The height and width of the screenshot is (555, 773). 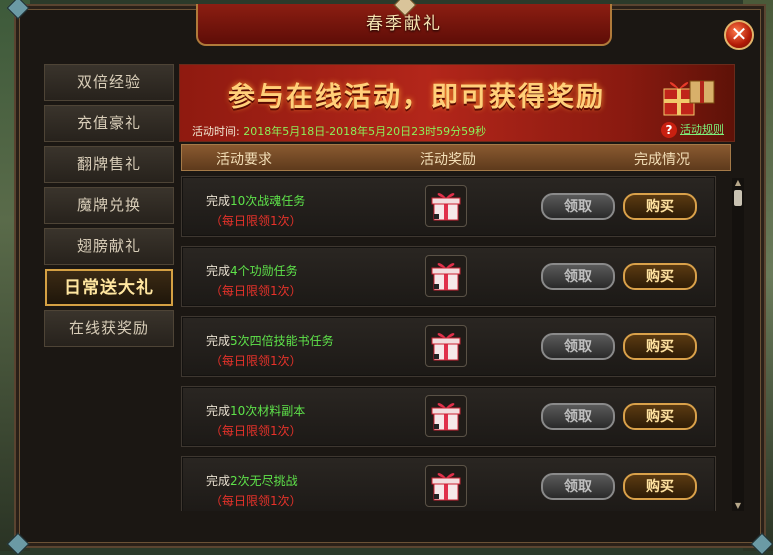 What do you see at coordinates (282, 341) in the screenshot?
I see `task-target: 5次四倍技能书任务` at bounding box center [282, 341].